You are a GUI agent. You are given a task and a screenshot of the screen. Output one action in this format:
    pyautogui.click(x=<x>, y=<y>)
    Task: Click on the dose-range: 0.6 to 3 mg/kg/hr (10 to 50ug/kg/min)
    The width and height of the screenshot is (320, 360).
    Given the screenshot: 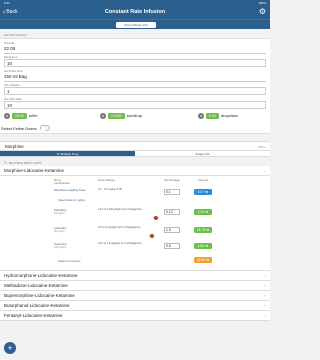 What is the action you would take?
    pyautogui.click(x=119, y=227)
    